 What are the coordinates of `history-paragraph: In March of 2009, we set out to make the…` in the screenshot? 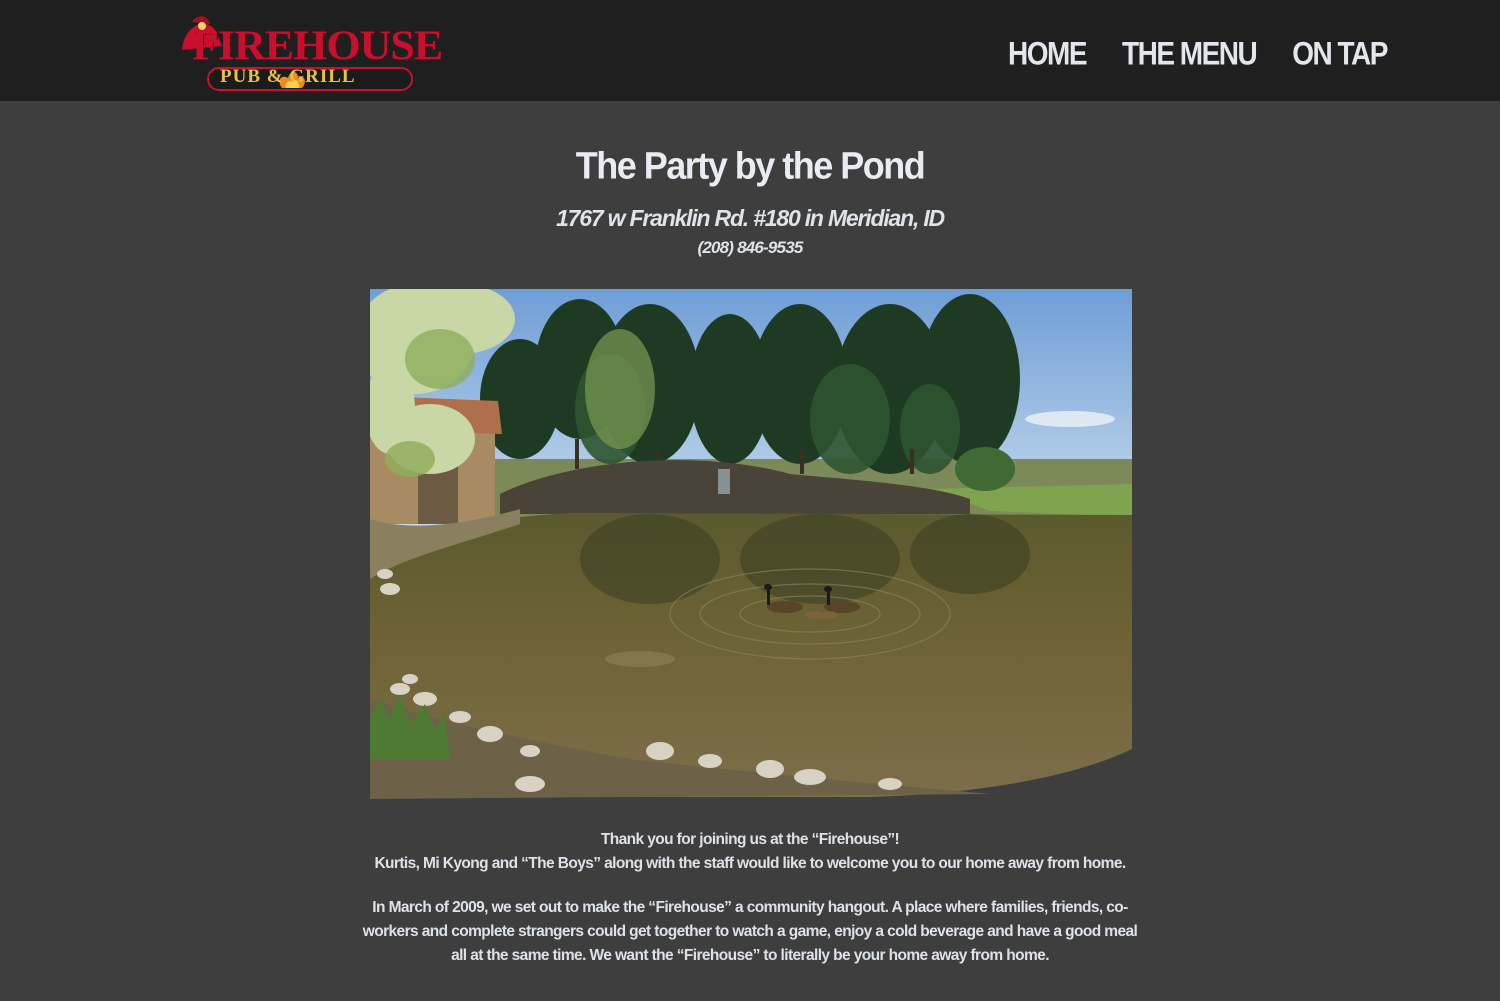 It's located at (750, 931).